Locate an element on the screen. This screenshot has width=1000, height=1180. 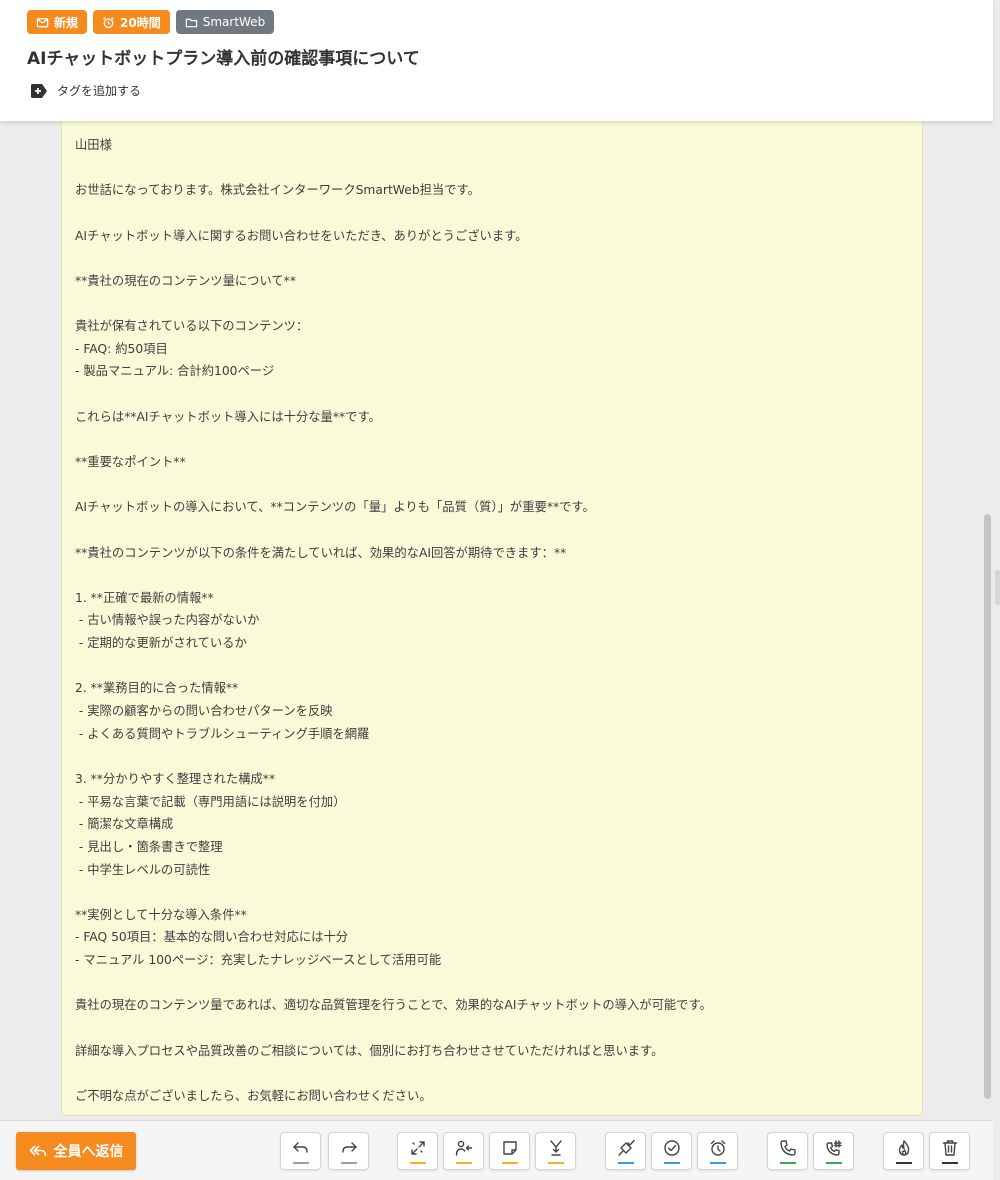
email-line: - 中学生レベルの可読性 is located at coordinates (143, 869).